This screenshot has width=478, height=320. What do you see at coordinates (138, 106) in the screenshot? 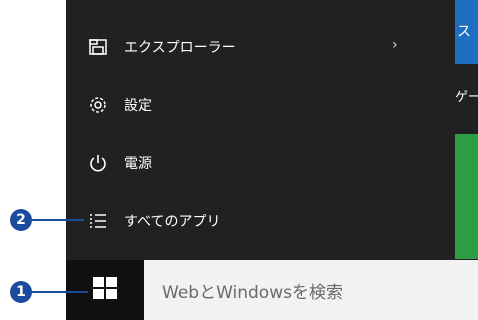
I see `start-item-label: 設定` at bounding box center [138, 106].